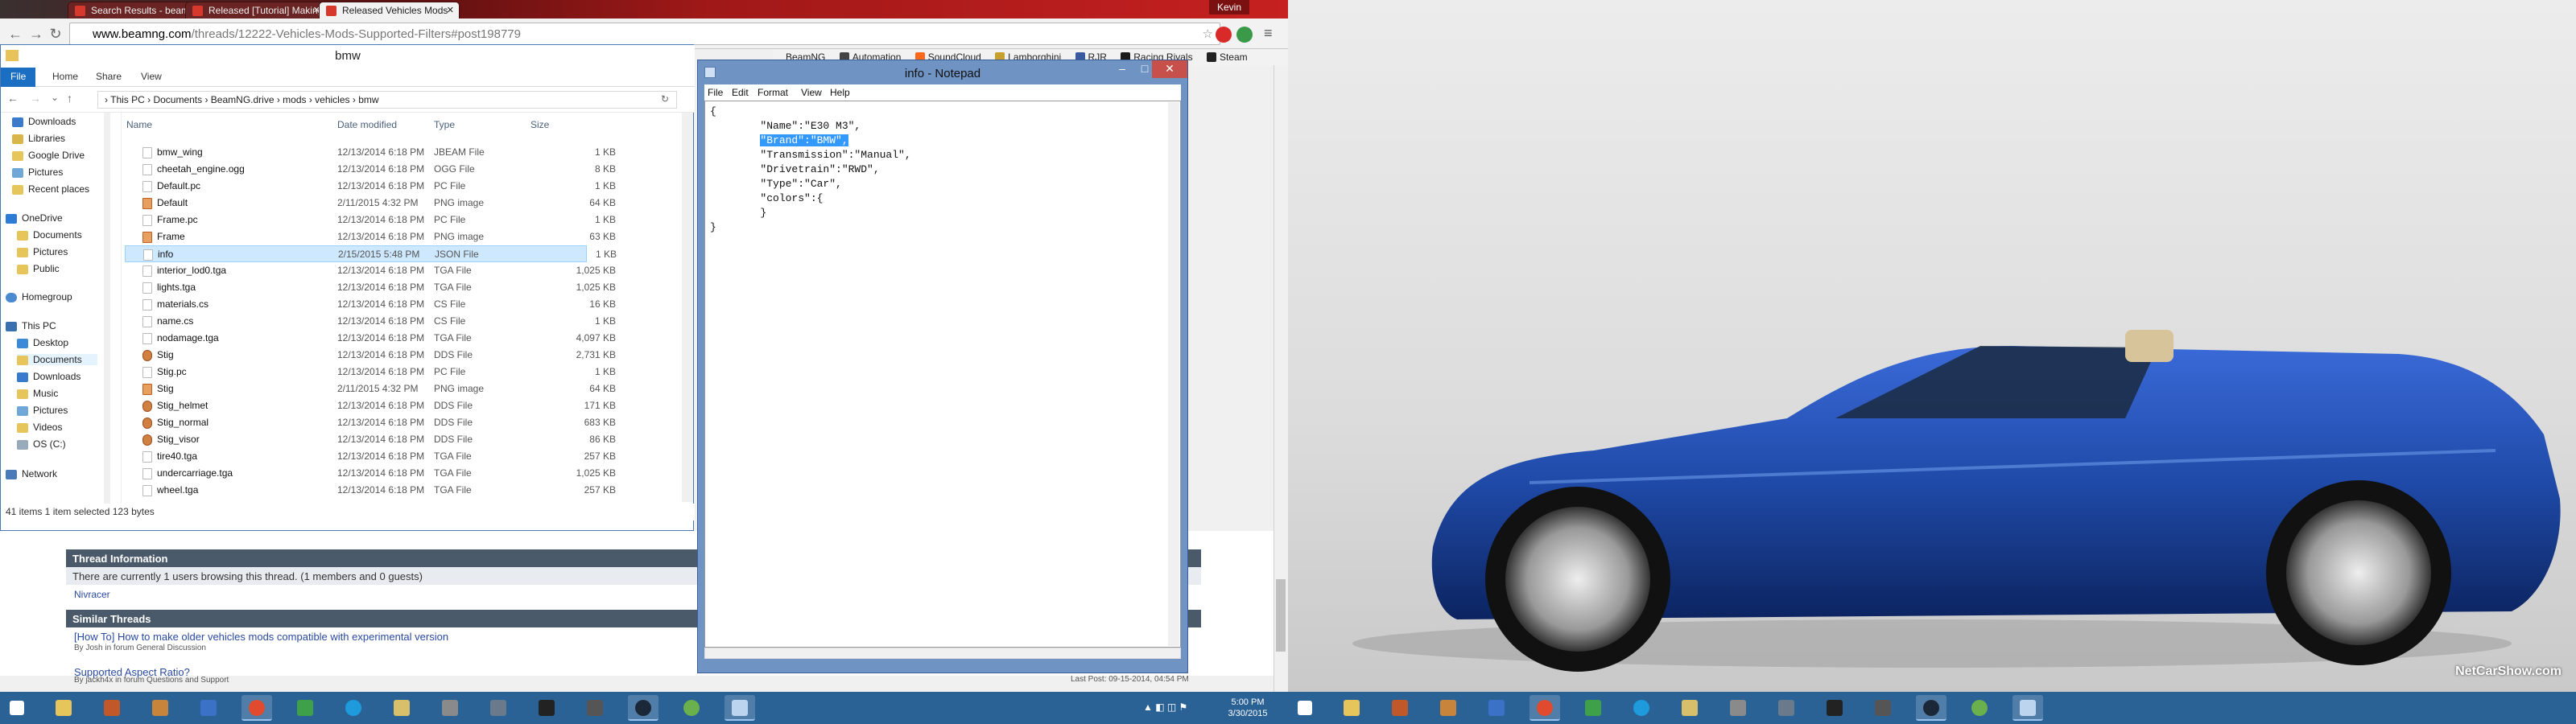 This screenshot has height=724, width=2576. What do you see at coordinates (370, 355) in the screenshot?
I see `file-row: Stig 12/13/2014 6:18 PM DDS File 2,731 KB` at bounding box center [370, 355].